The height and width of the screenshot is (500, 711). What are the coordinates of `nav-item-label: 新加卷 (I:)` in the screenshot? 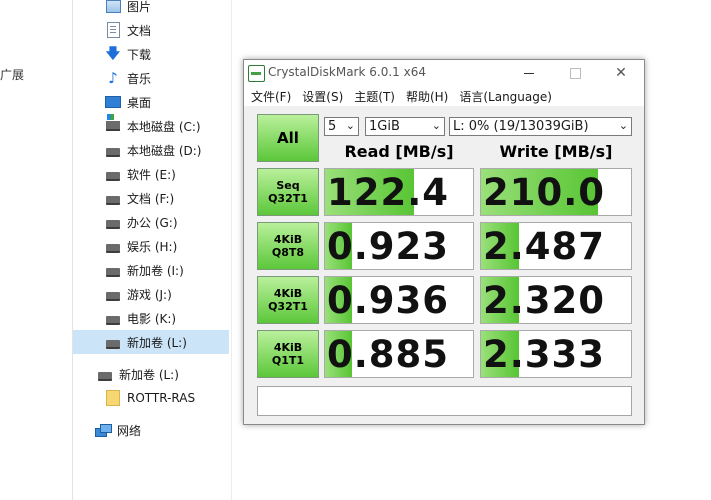 It's located at (155, 270).